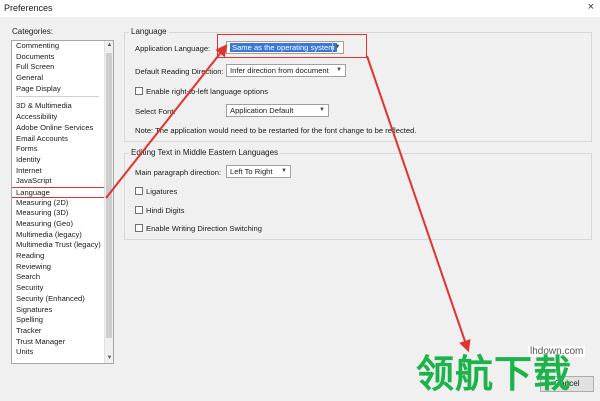 The image size is (600, 401). What do you see at coordinates (62, 171) in the screenshot?
I see `category-item: Internet` at bounding box center [62, 171].